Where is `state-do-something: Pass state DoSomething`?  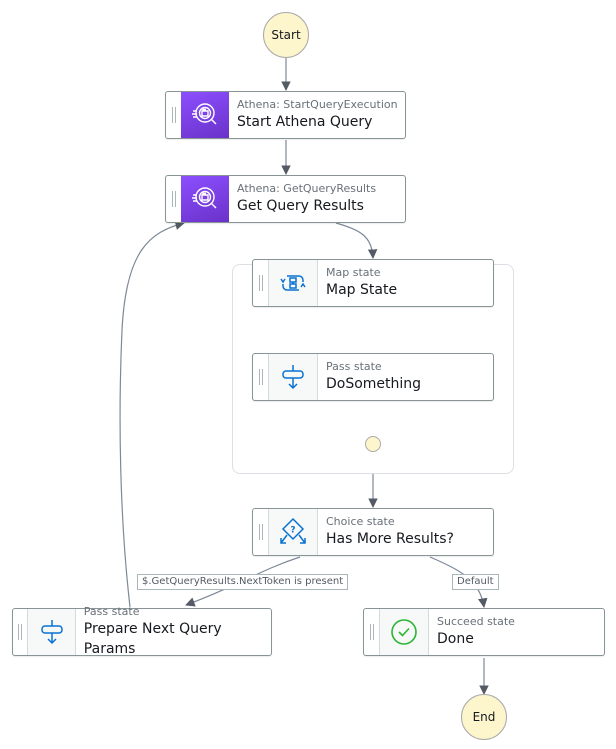
state-do-something: Pass state DoSomething is located at coordinates (373, 377).